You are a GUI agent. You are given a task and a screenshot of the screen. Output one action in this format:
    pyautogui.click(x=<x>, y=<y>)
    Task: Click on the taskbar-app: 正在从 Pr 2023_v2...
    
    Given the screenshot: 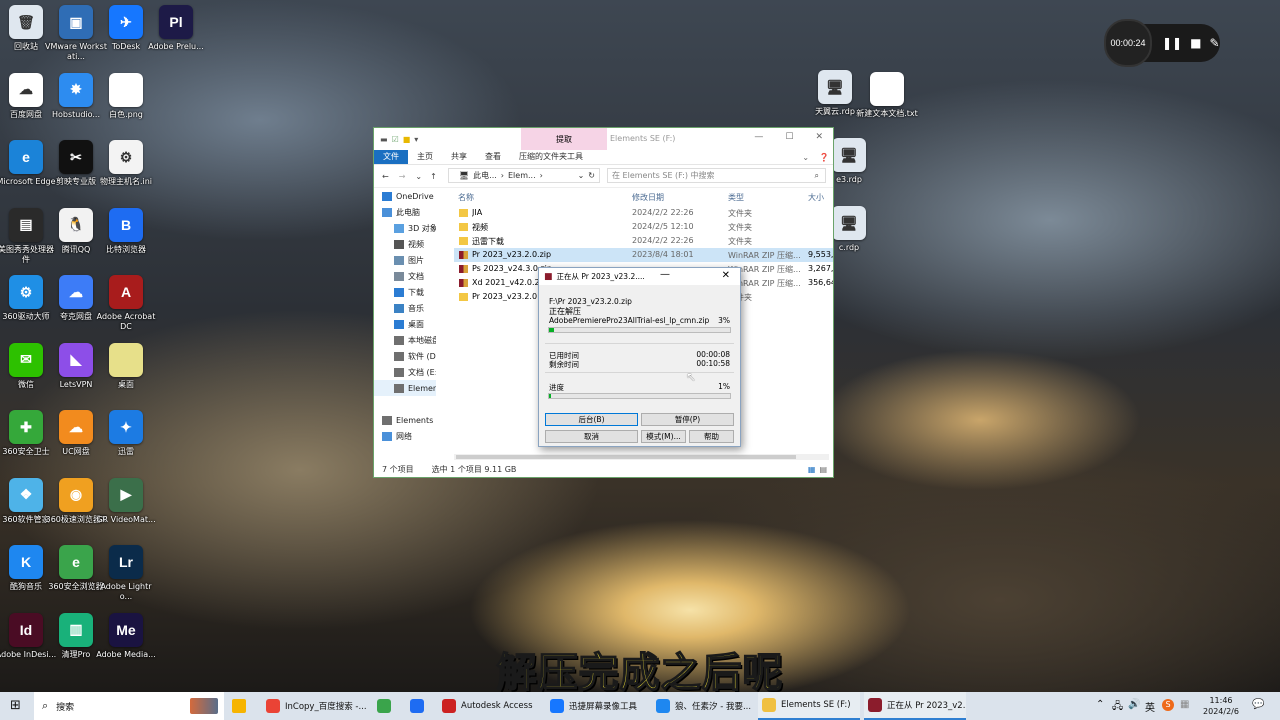 What is the action you would take?
    pyautogui.click(x=915, y=706)
    